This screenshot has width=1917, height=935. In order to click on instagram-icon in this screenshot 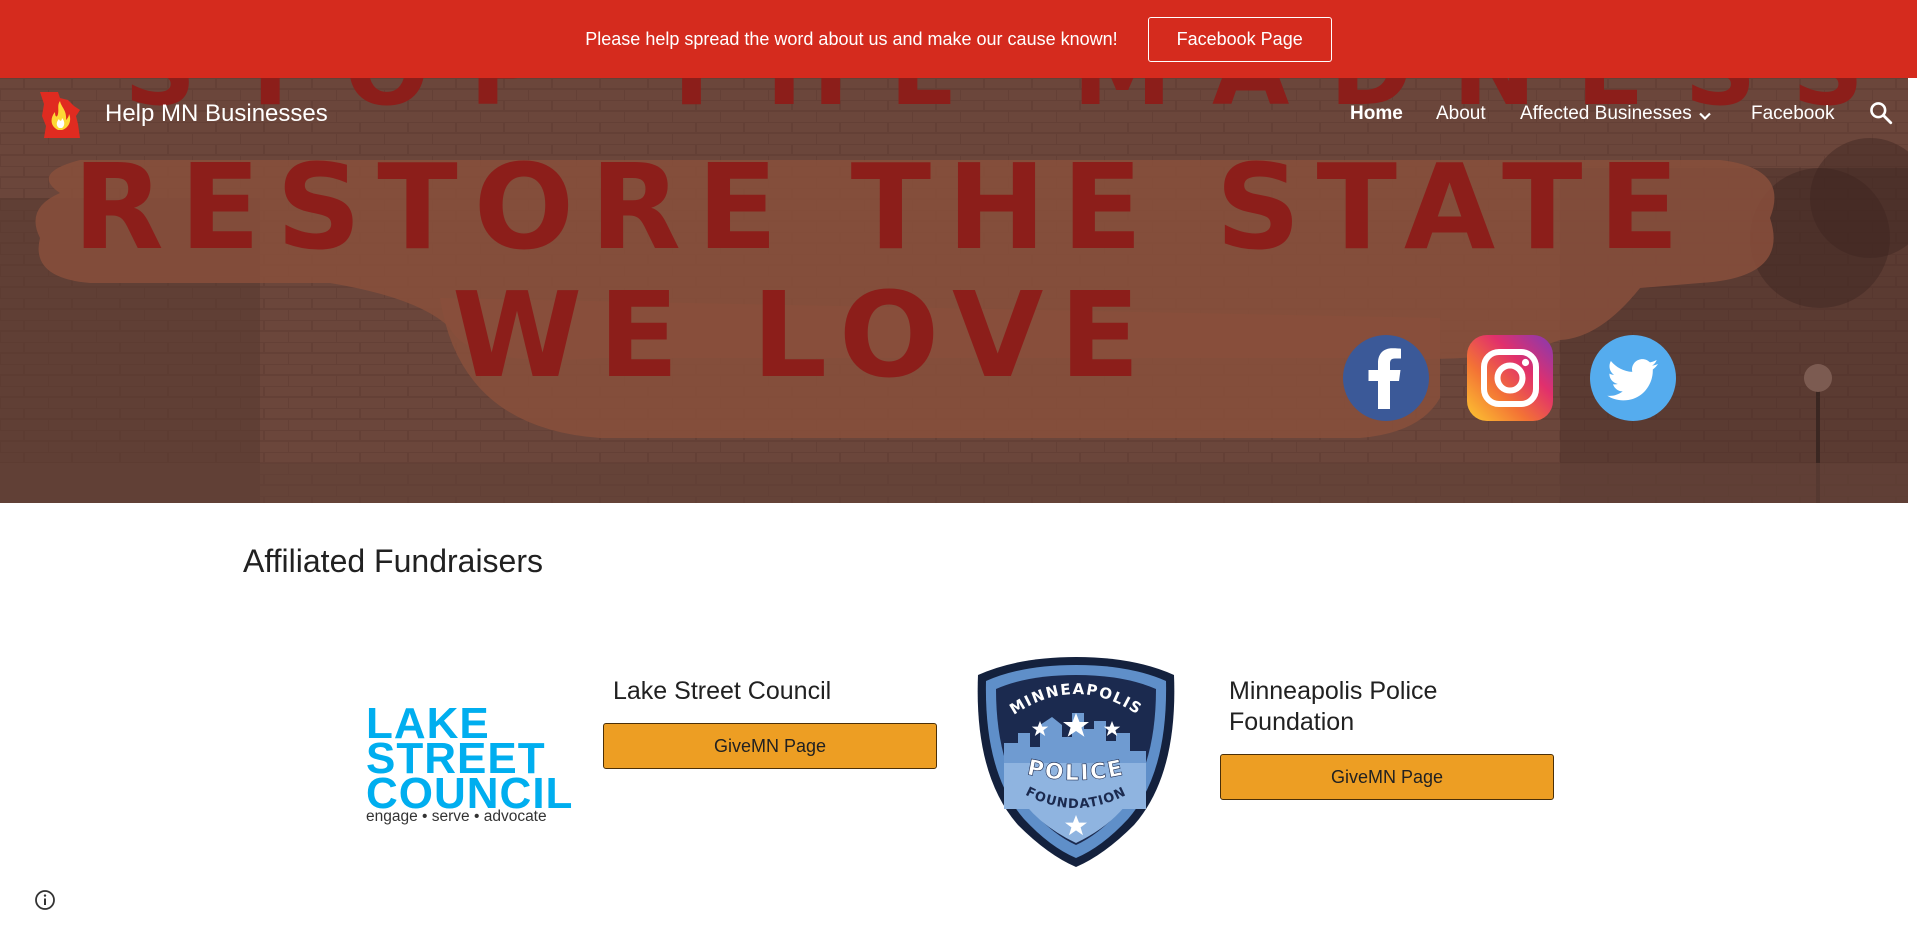, I will do `click(1510, 378)`.